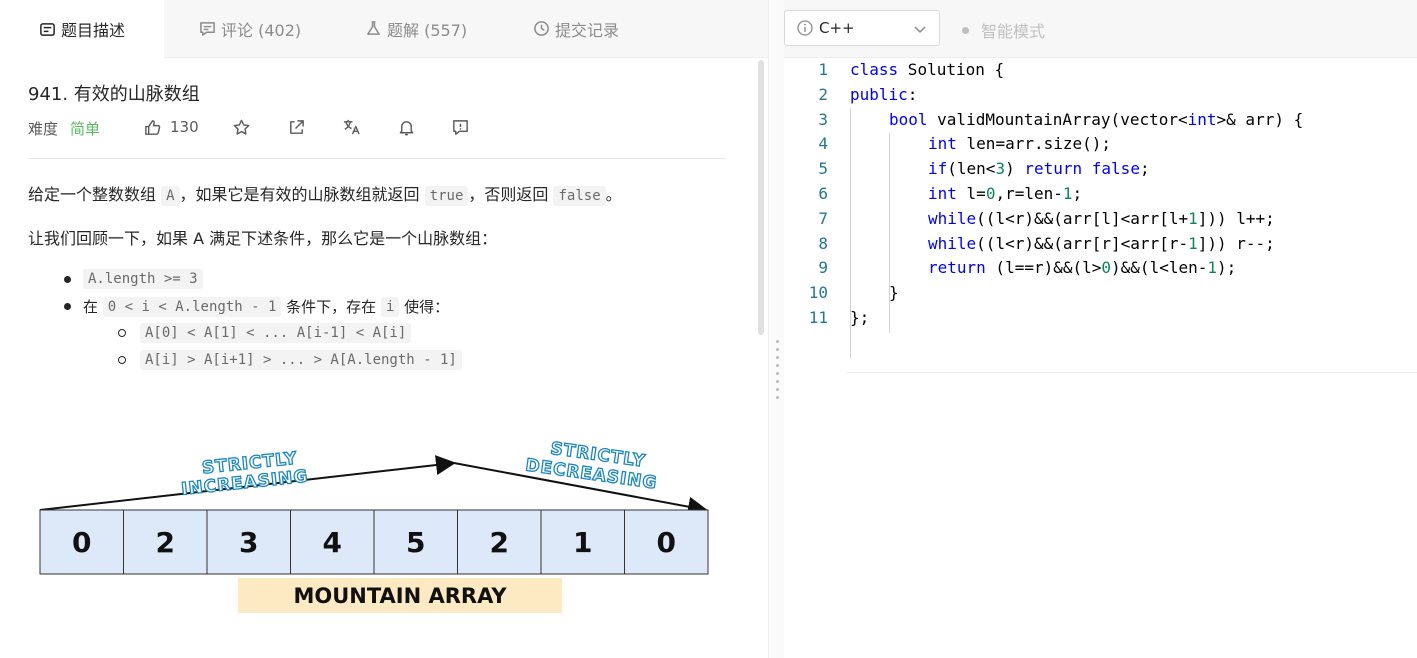 The image size is (1417, 658). Describe the element at coordinates (920, 30) in the screenshot. I see `chevron-down-icon` at that location.